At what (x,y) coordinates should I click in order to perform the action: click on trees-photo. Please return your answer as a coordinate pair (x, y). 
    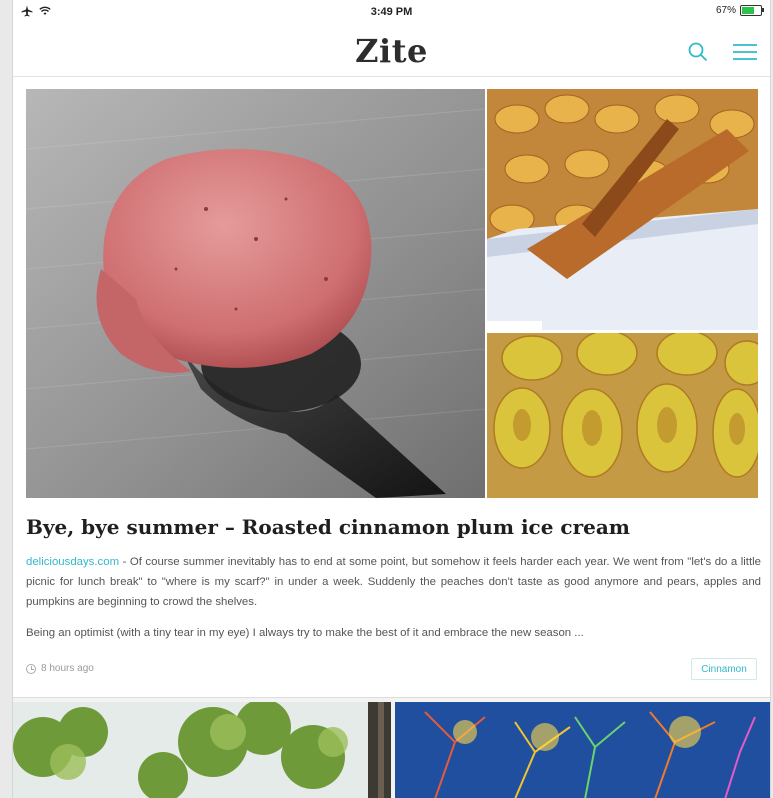
    Looking at the image, I should click on (202, 750).